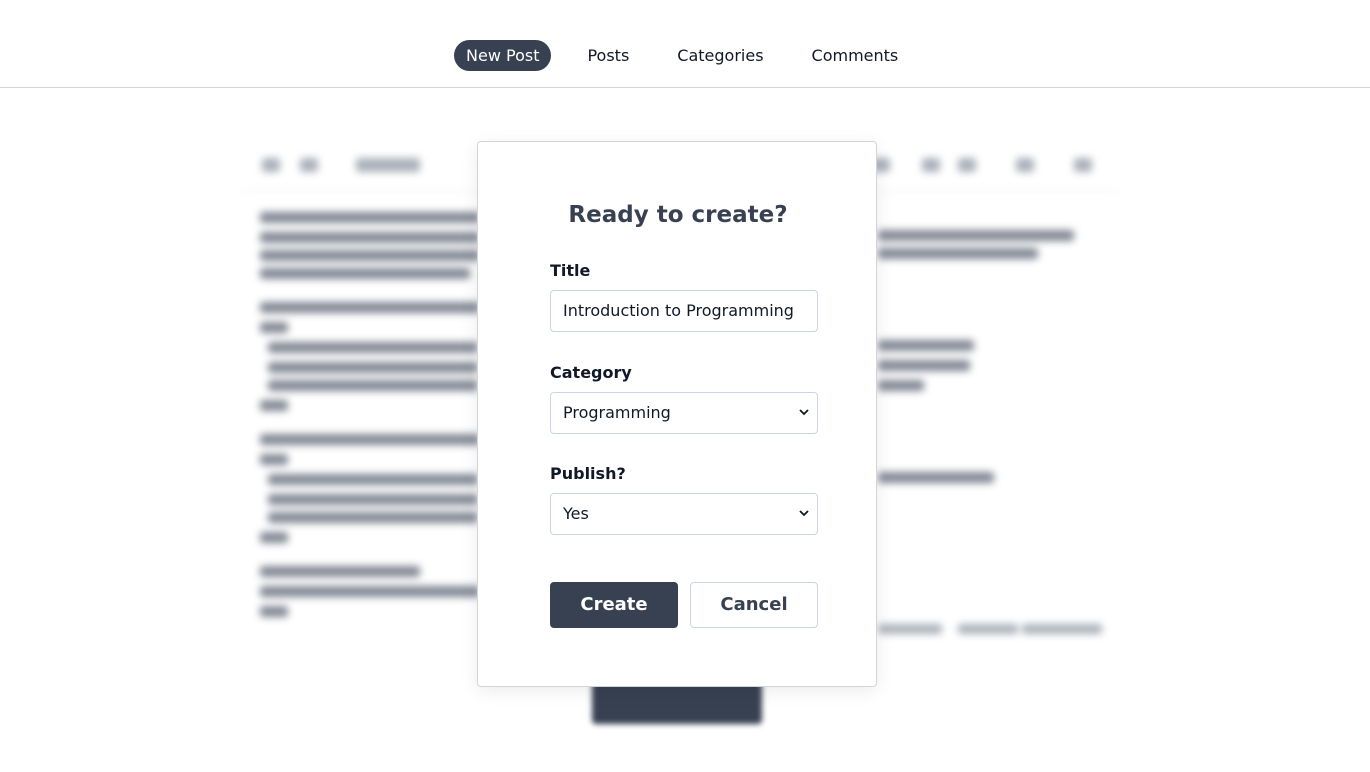  What do you see at coordinates (588, 473) in the screenshot?
I see `publish-label: Publish?` at bounding box center [588, 473].